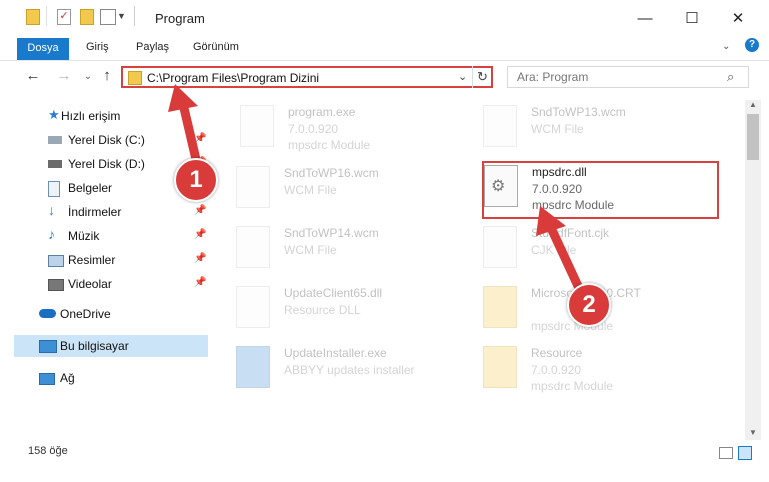  Describe the element at coordinates (196, 180) in the screenshot. I see `step-marker-1: 1` at that location.